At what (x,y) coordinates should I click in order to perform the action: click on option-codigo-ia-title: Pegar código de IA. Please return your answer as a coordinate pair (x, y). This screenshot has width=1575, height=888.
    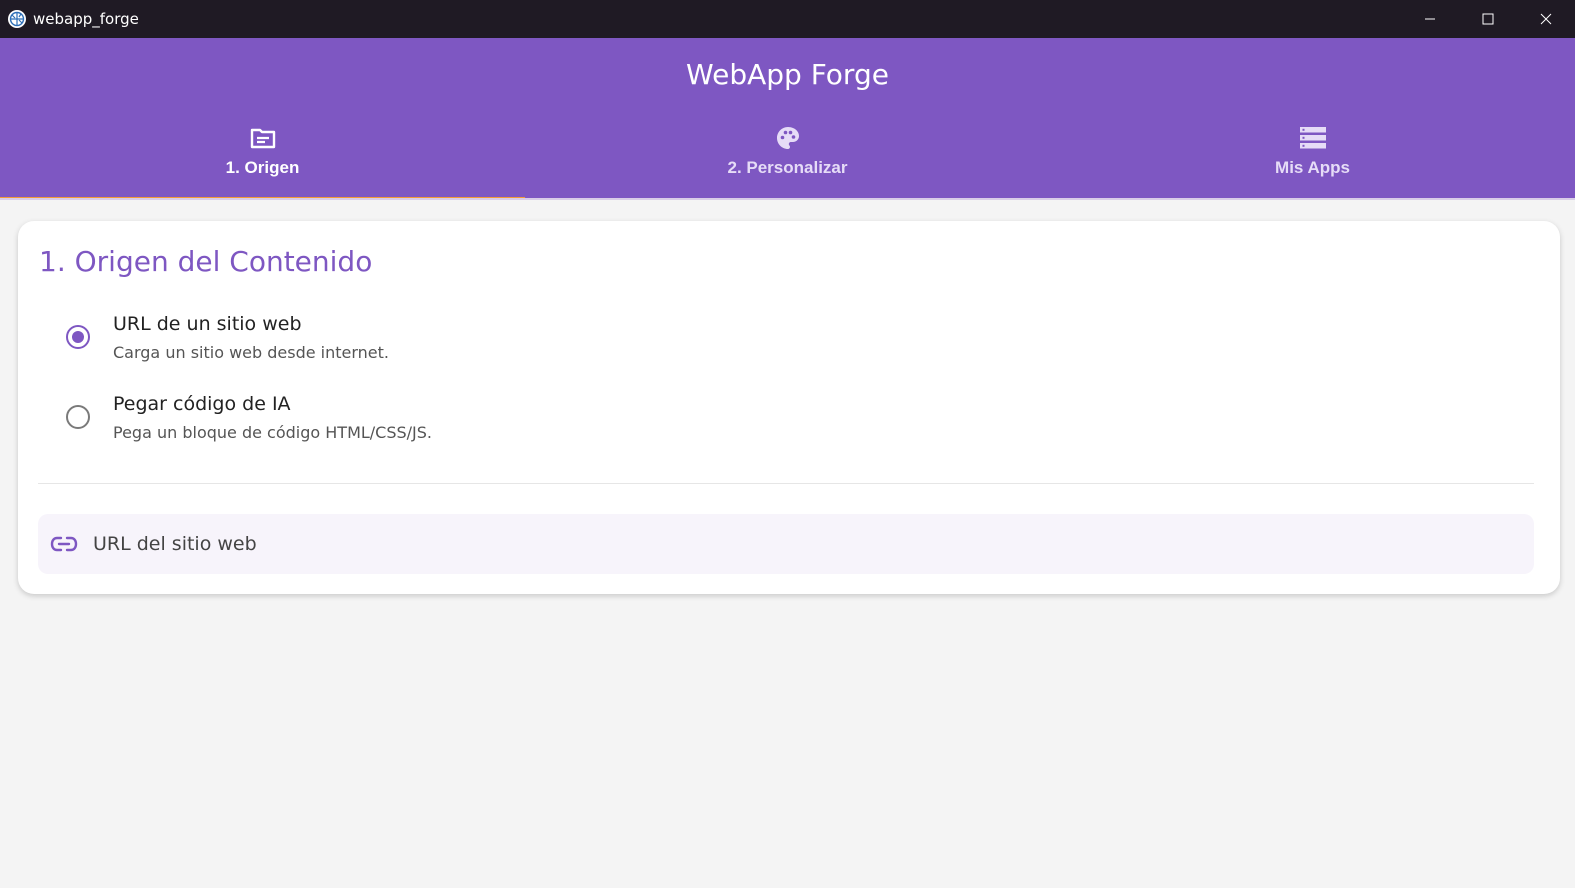
    Looking at the image, I should click on (202, 404).